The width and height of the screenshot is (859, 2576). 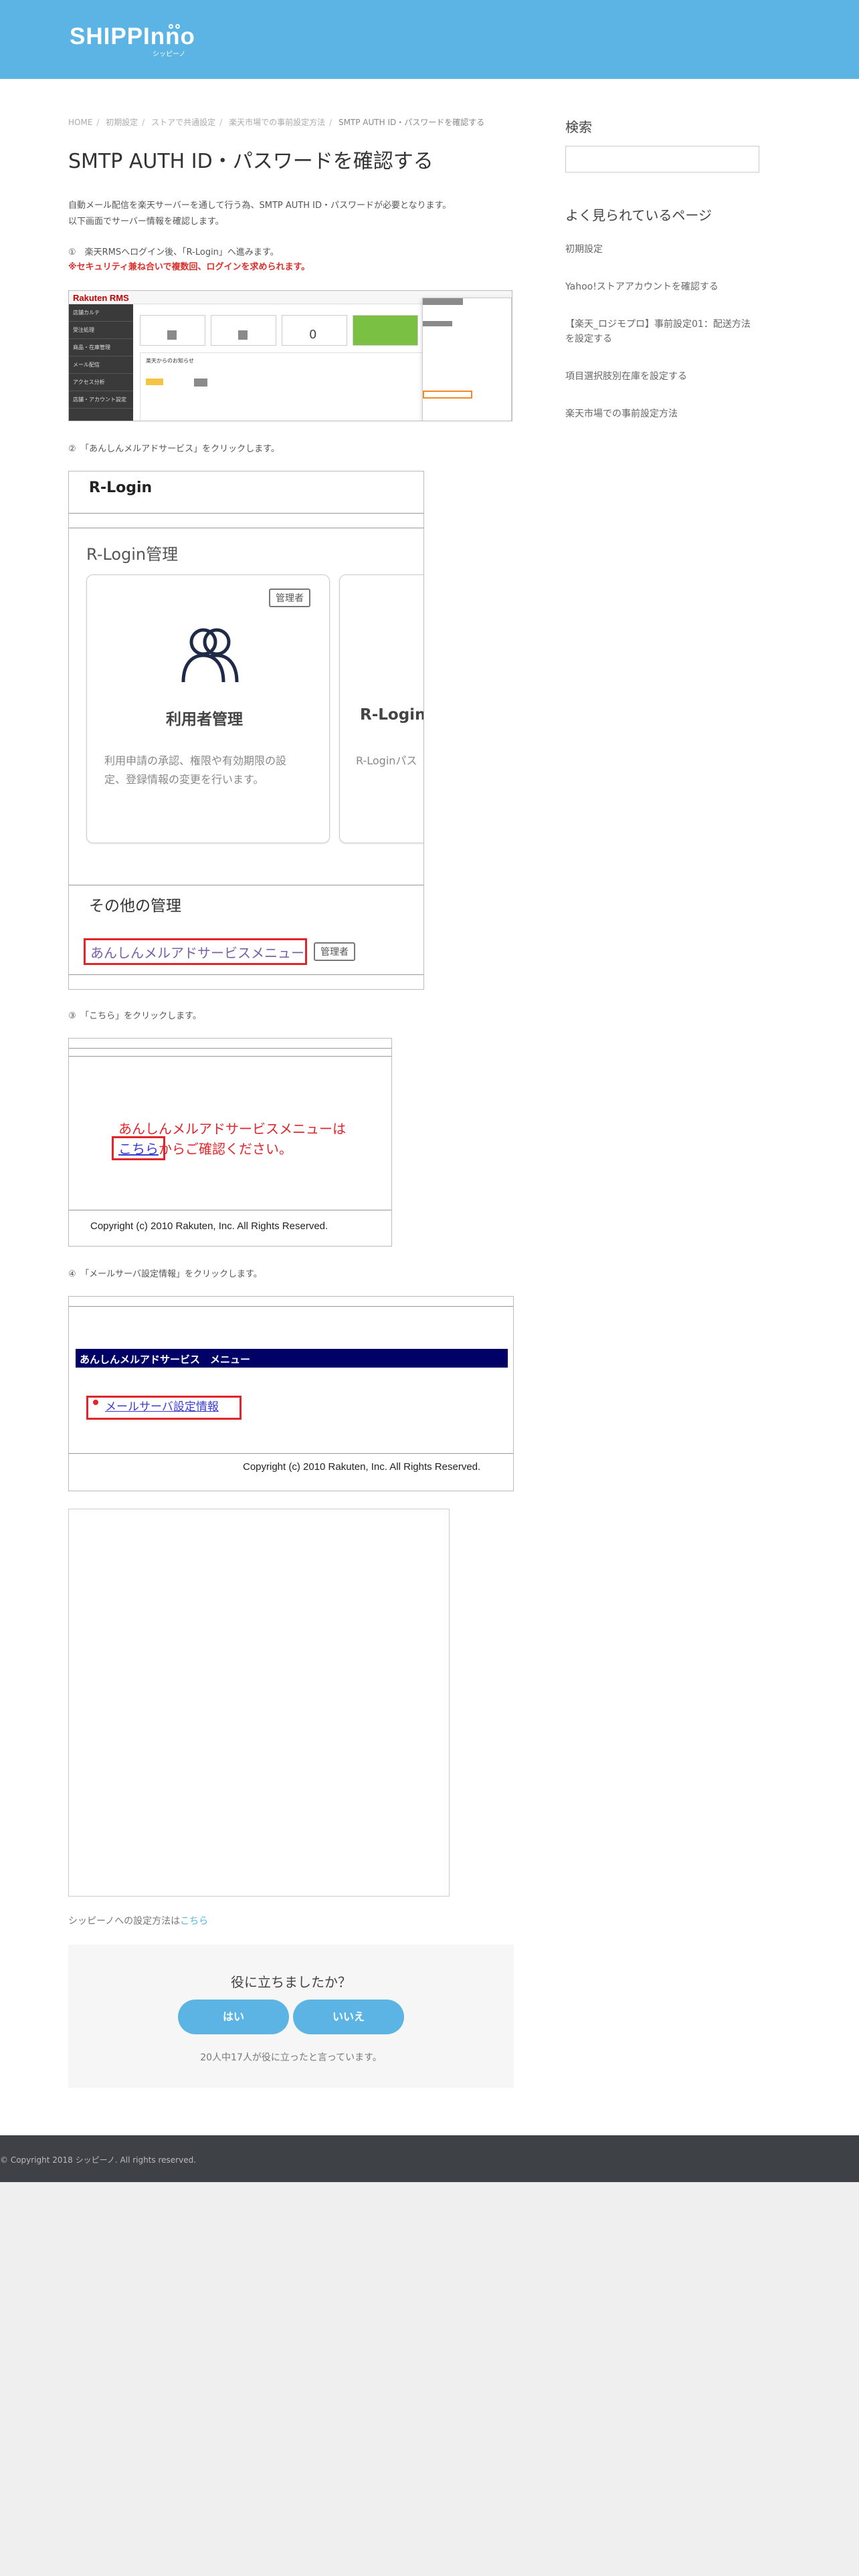 What do you see at coordinates (662, 376) in the screenshot?
I see `popular-link: 項目選択肢別在庫を設定する` at bounding box center [662, 376].